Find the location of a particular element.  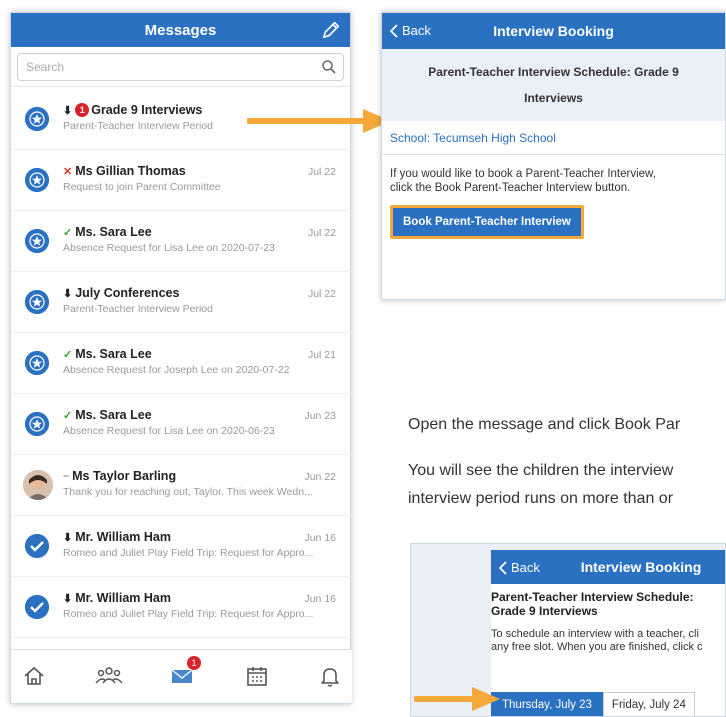

search-icon is located at coordinates (329, 67).